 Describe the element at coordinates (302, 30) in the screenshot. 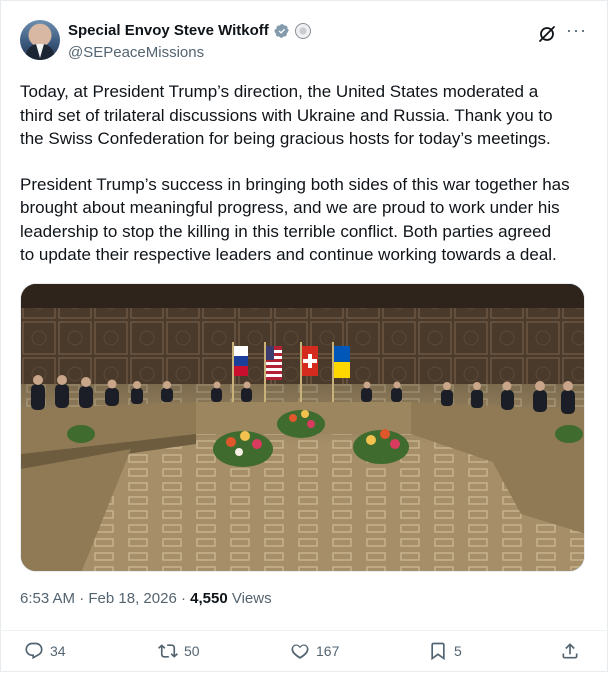

I see `government-seal-icon` at that location.